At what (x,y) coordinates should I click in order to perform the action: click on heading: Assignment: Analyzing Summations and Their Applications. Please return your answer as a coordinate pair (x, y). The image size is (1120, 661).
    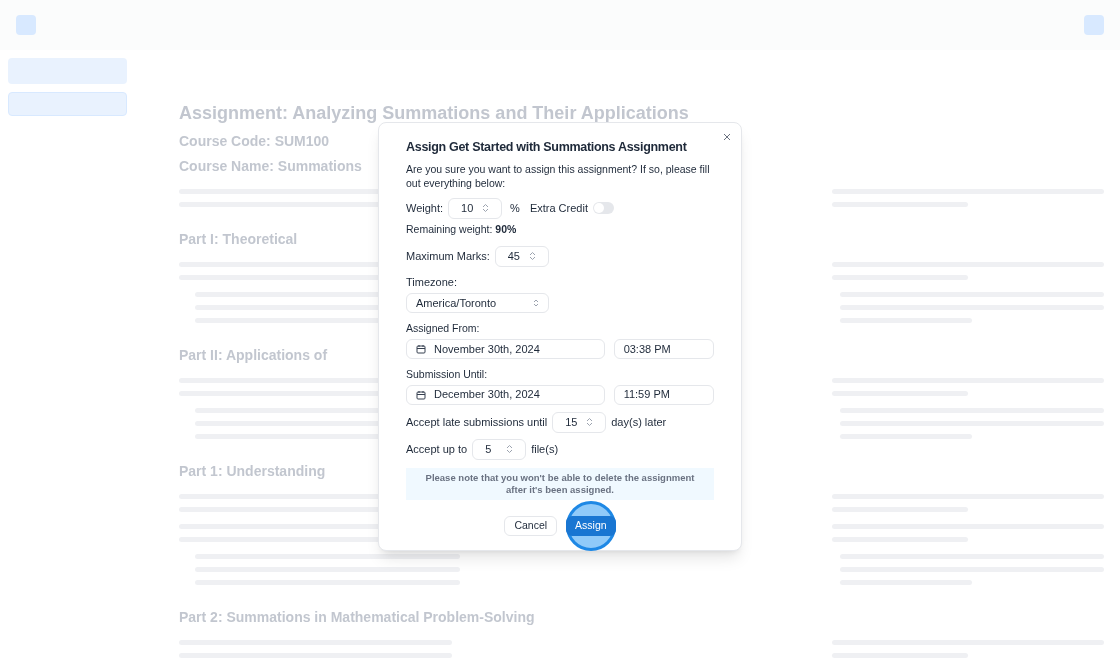
    Looking at the image, I should click on (434, 113).